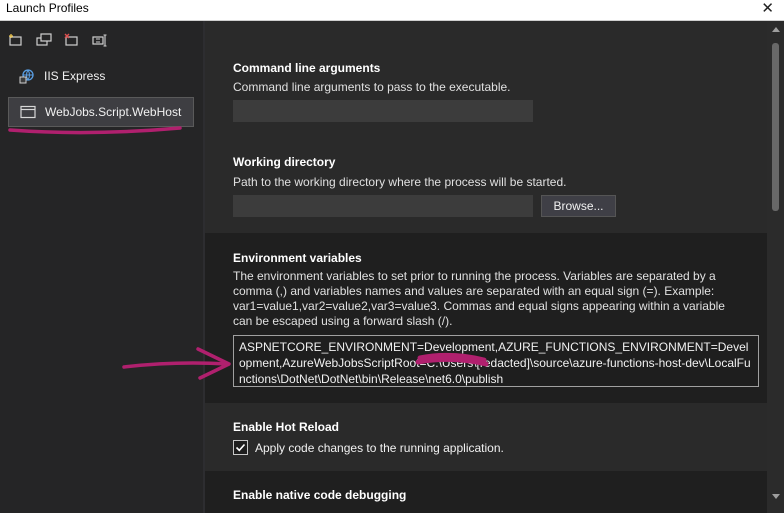  Describe the element at coordinates (72, 40) in the screenshot. I see `delete-profile-icon` at that location.